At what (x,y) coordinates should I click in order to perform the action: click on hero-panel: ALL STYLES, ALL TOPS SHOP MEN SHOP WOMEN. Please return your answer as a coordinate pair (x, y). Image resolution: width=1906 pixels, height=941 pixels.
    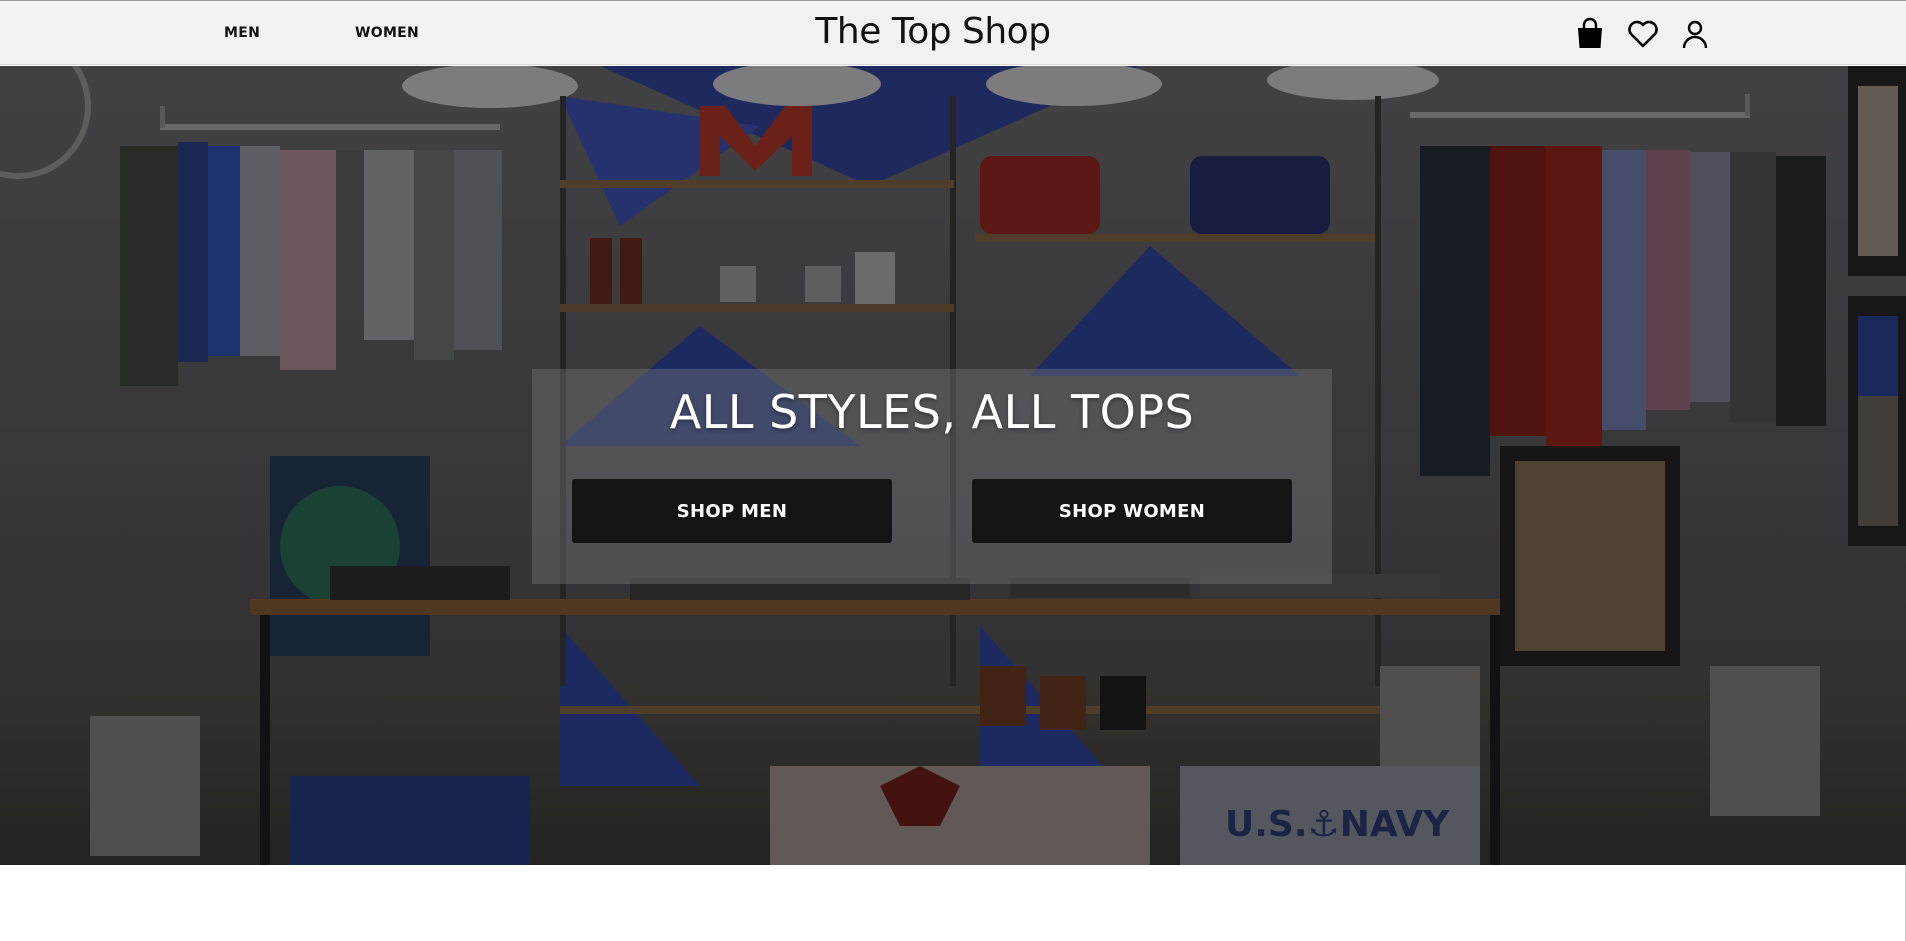
    Looking at the image, I should click on (932, 476).